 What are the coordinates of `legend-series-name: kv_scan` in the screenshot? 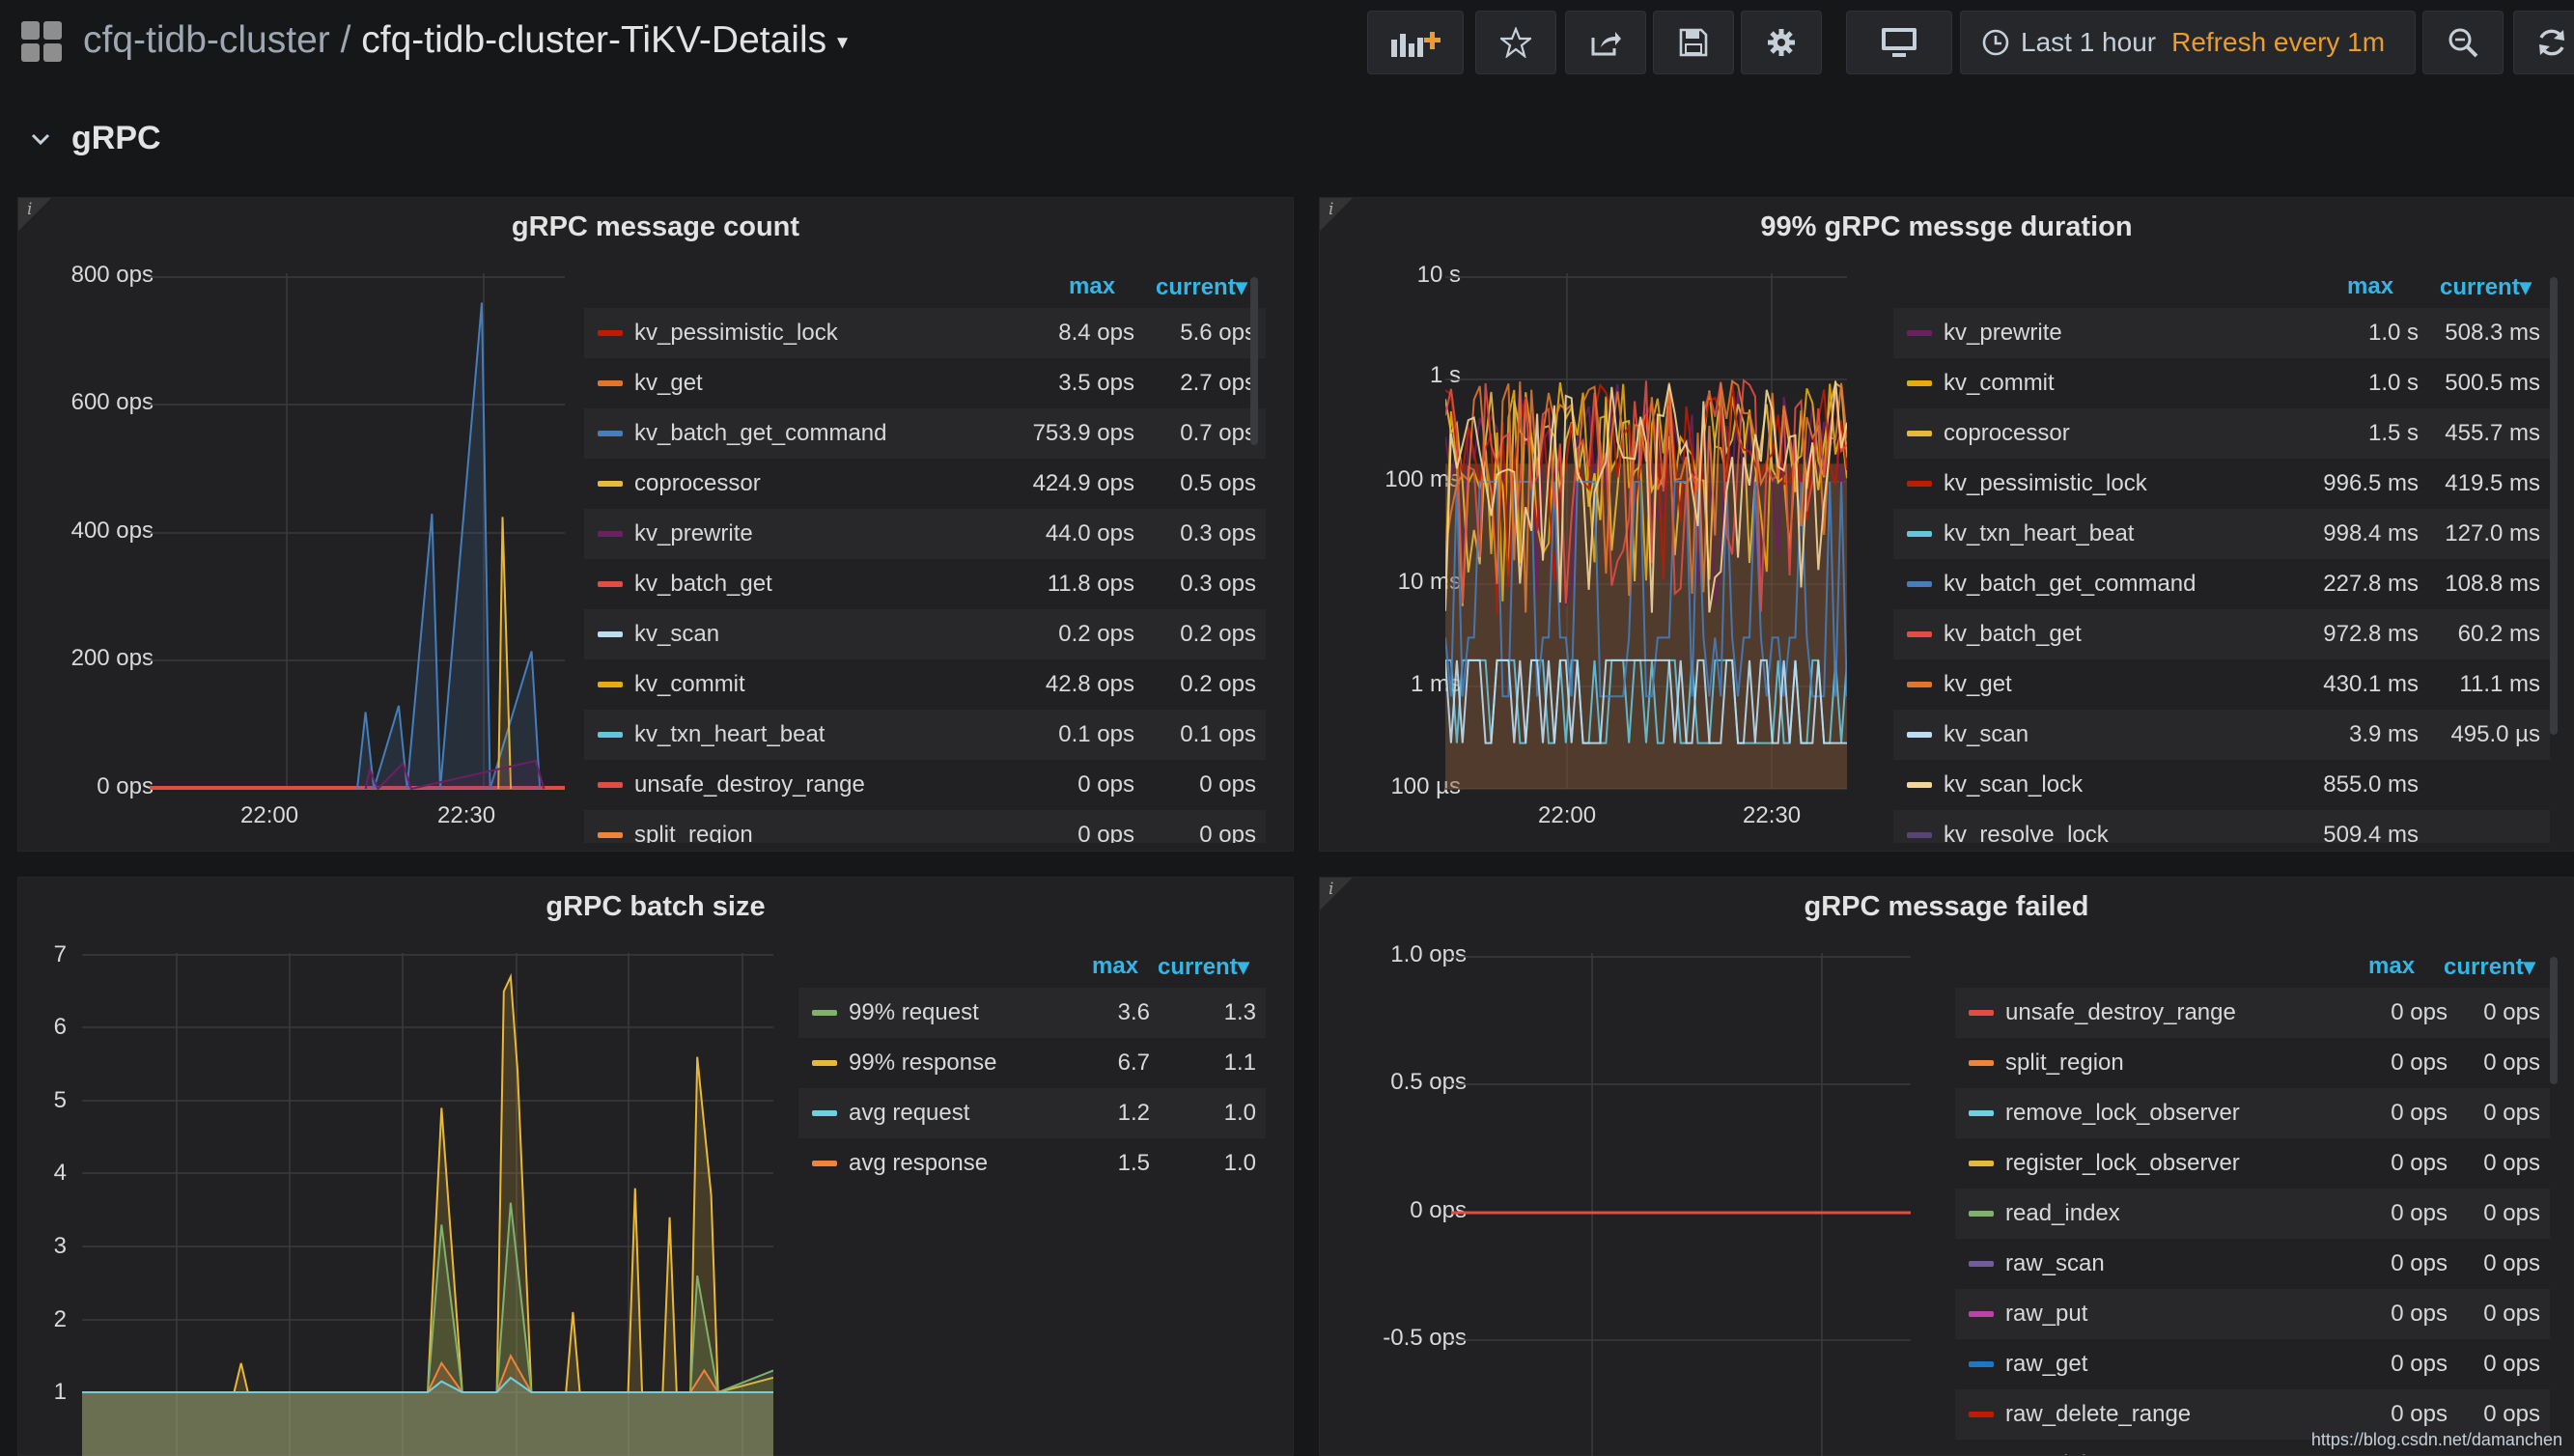 It's located at (1986, 735).